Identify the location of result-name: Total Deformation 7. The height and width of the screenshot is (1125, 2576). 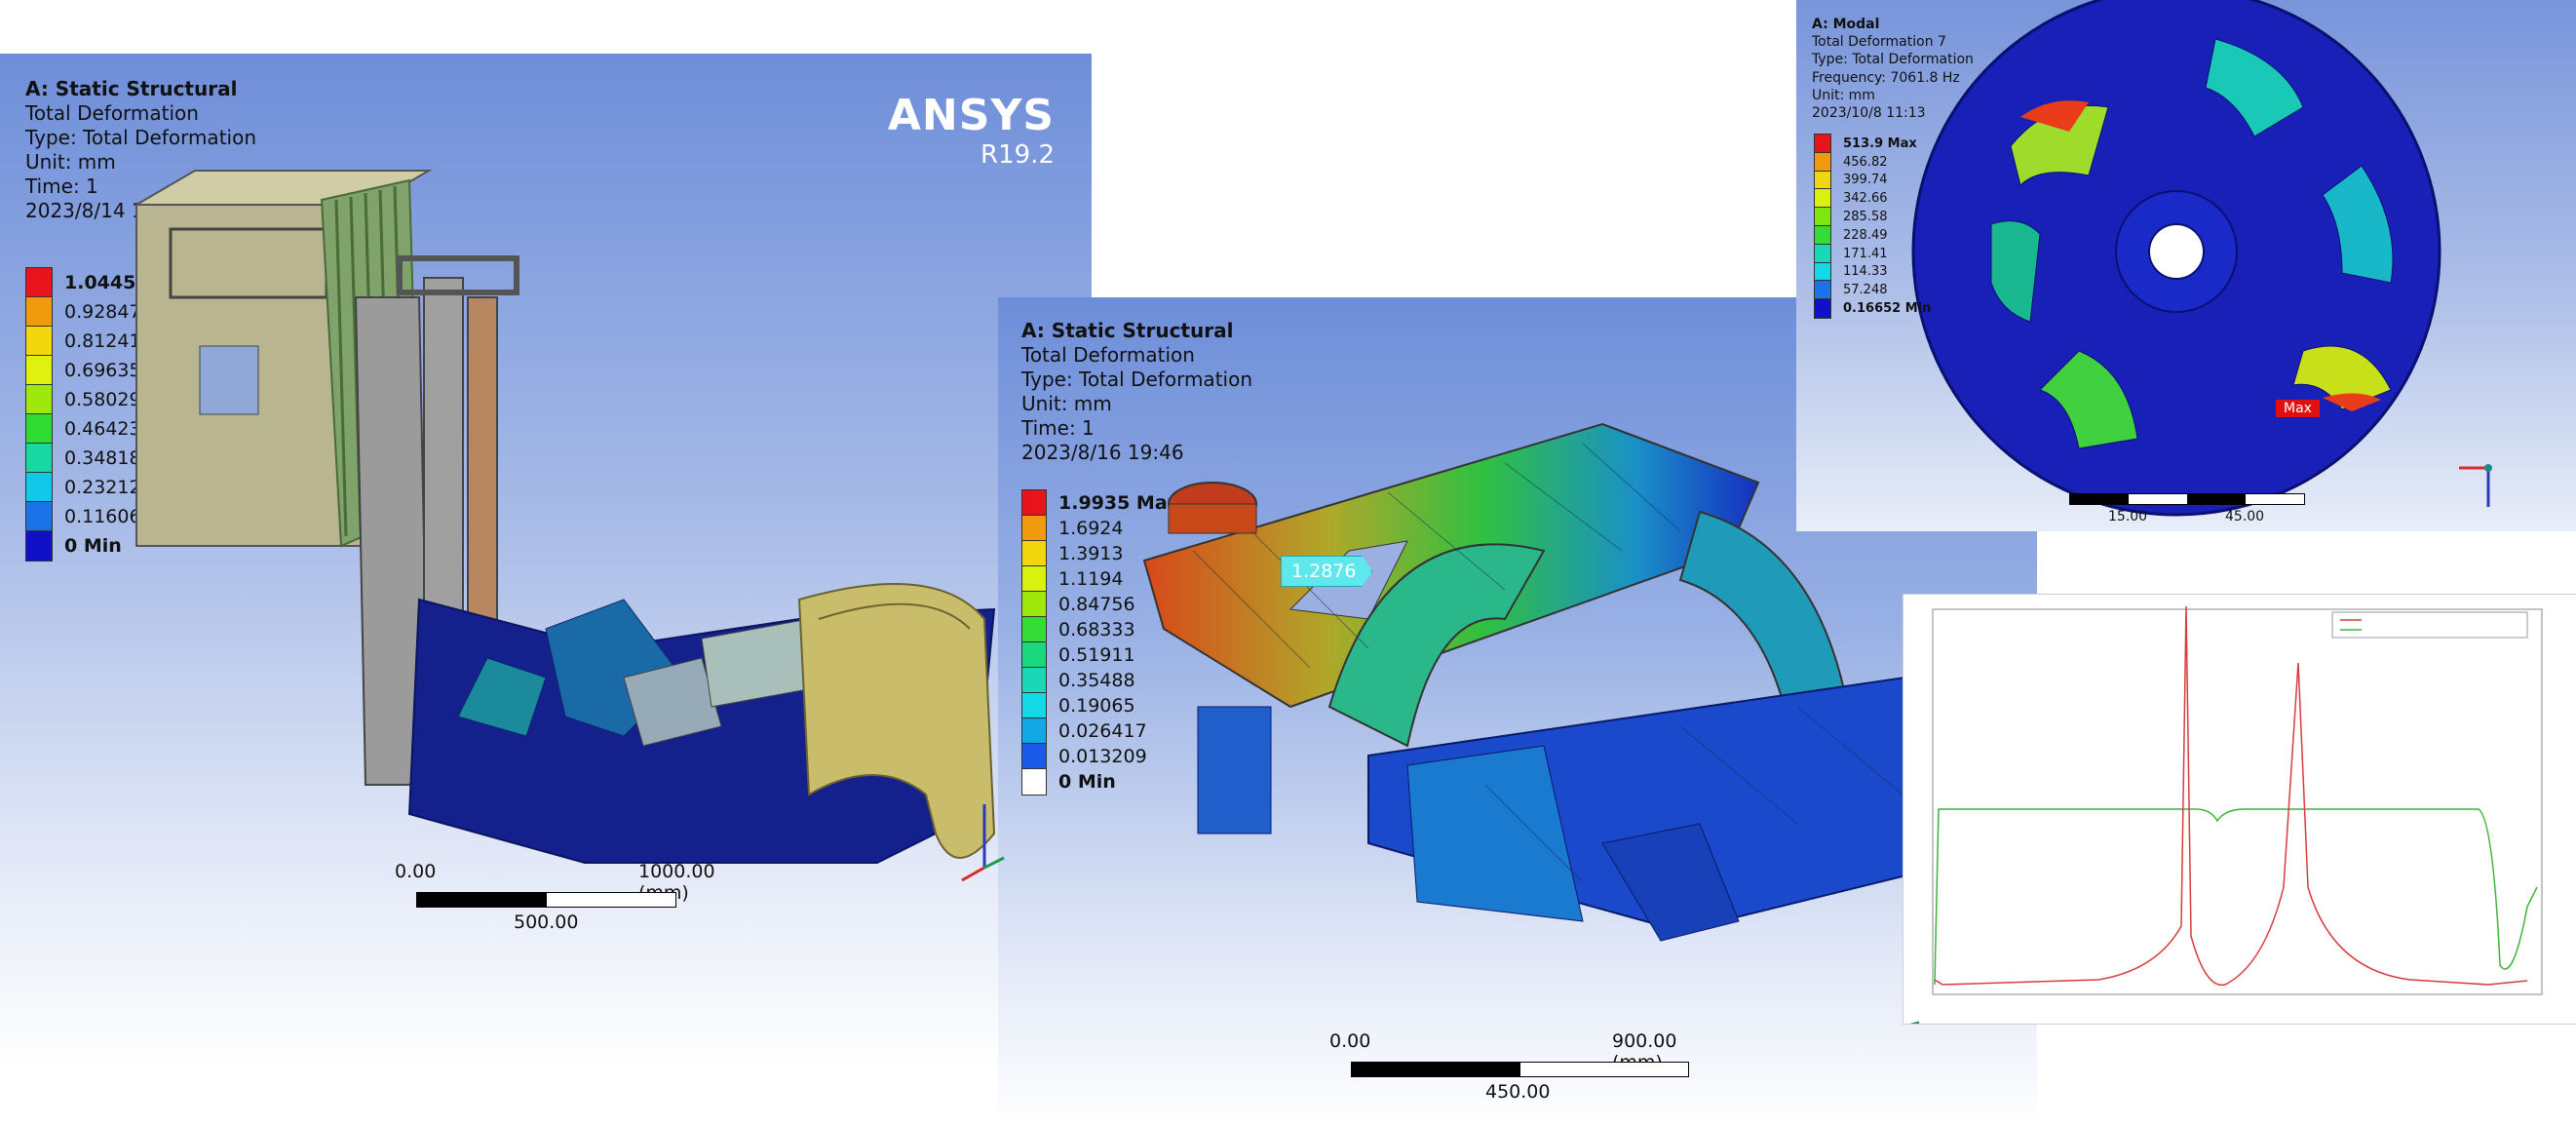
(1879, 42).